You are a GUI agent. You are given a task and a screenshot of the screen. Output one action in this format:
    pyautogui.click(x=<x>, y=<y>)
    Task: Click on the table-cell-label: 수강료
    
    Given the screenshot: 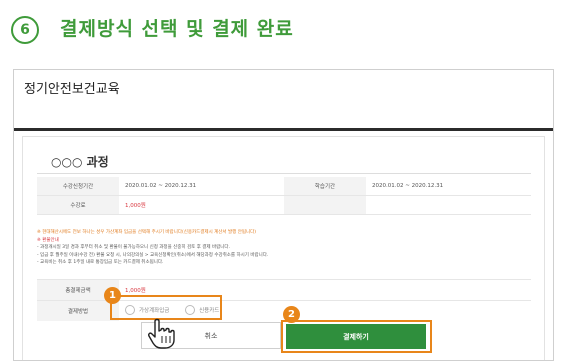 What is the action you would take?
    pyautogui.click(x=78, y=205)
    